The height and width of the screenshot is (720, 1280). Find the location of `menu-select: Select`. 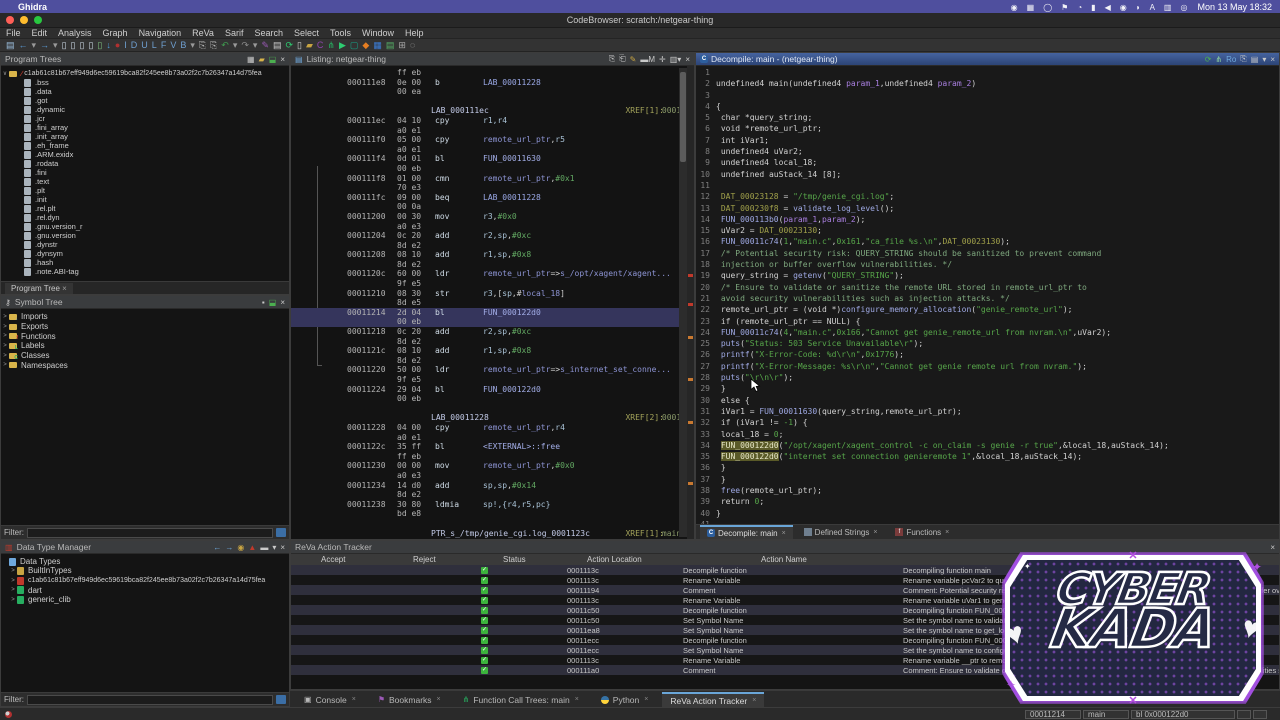

menu-select: Select is located at coordinates (306, 33).